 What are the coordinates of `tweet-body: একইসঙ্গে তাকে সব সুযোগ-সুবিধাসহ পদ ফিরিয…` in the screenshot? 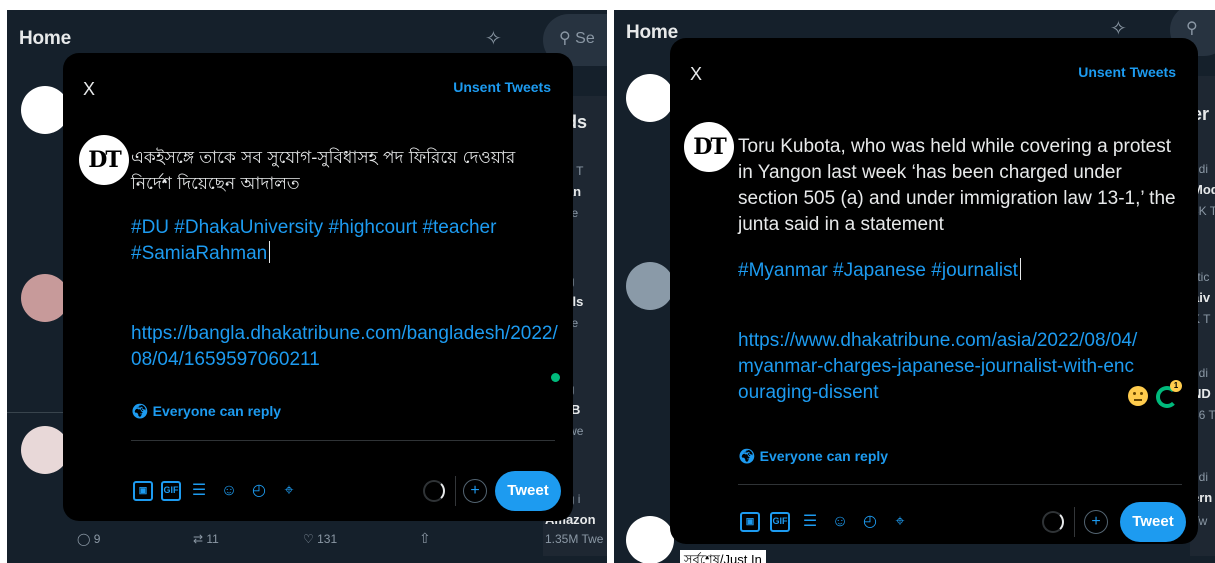 It's located at (323, 171).